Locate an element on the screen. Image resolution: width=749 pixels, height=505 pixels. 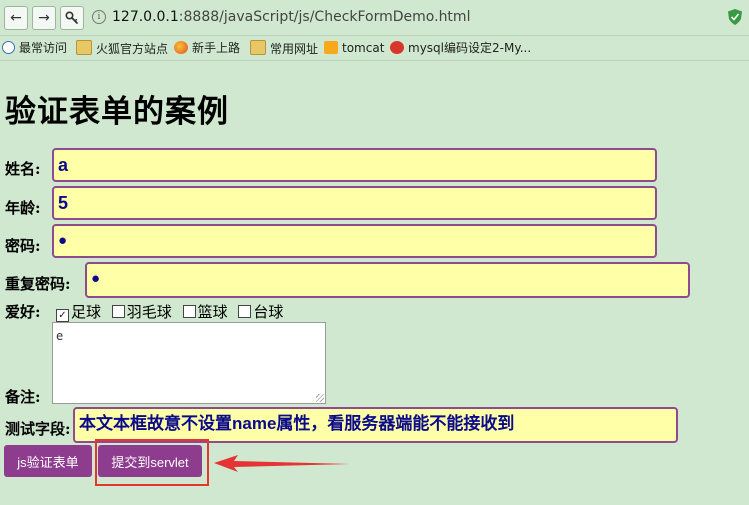
forward-button: → is located at coordinates (44, 18).